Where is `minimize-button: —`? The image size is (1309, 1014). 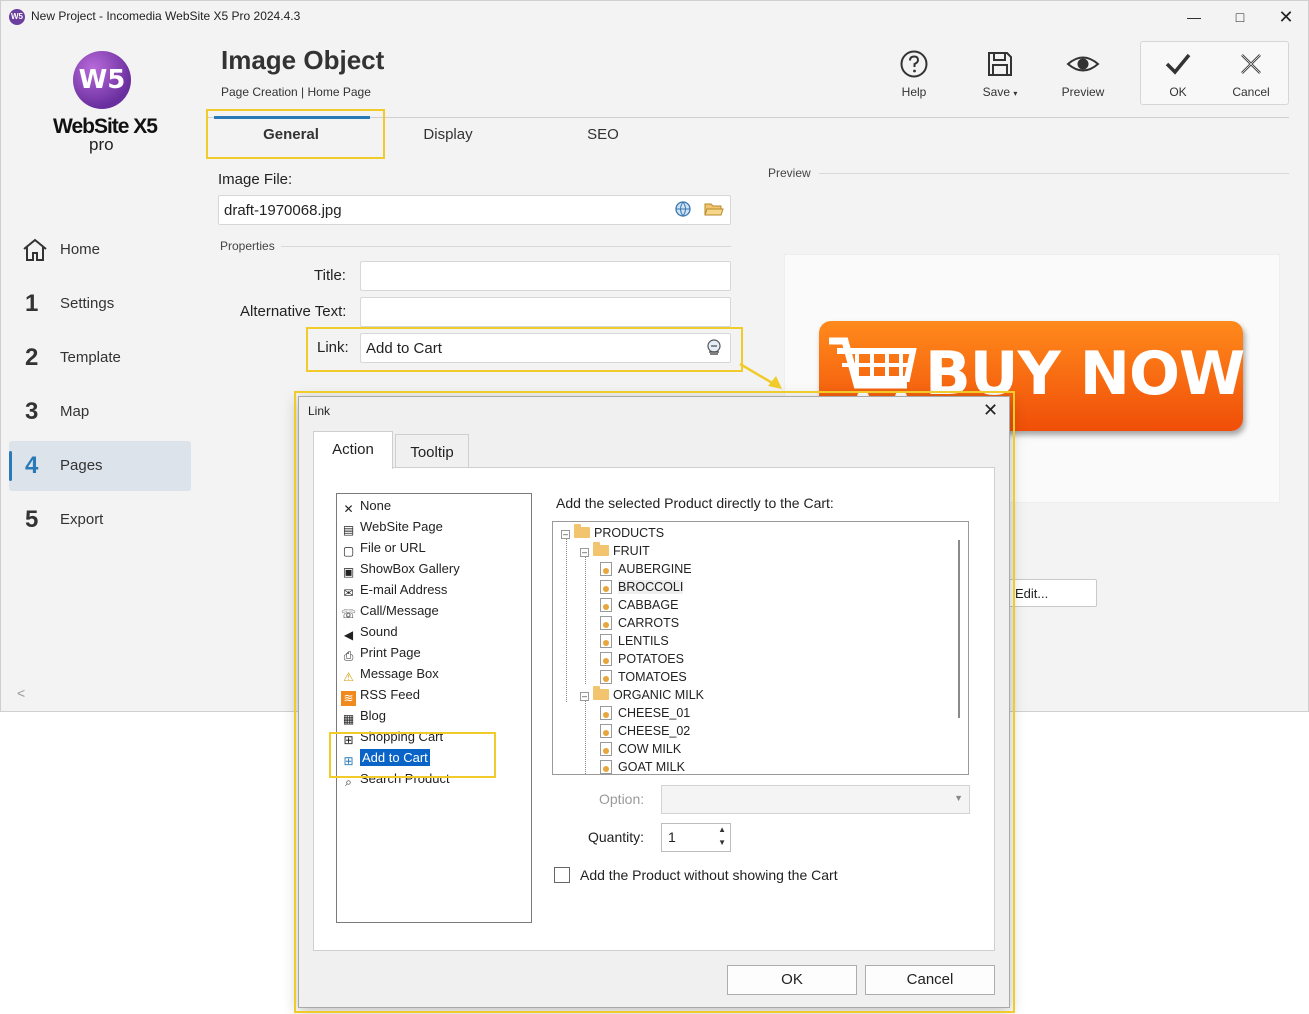 minimize-button: — is located at coordinates (1194, 17).